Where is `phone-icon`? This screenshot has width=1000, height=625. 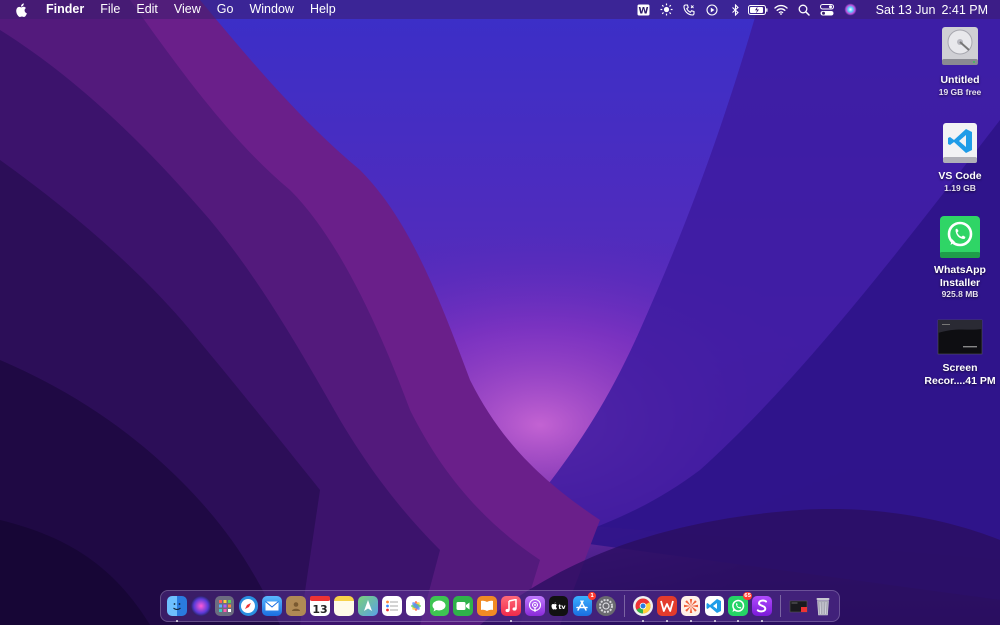
phone-icon is located at coordinates (689, 9).